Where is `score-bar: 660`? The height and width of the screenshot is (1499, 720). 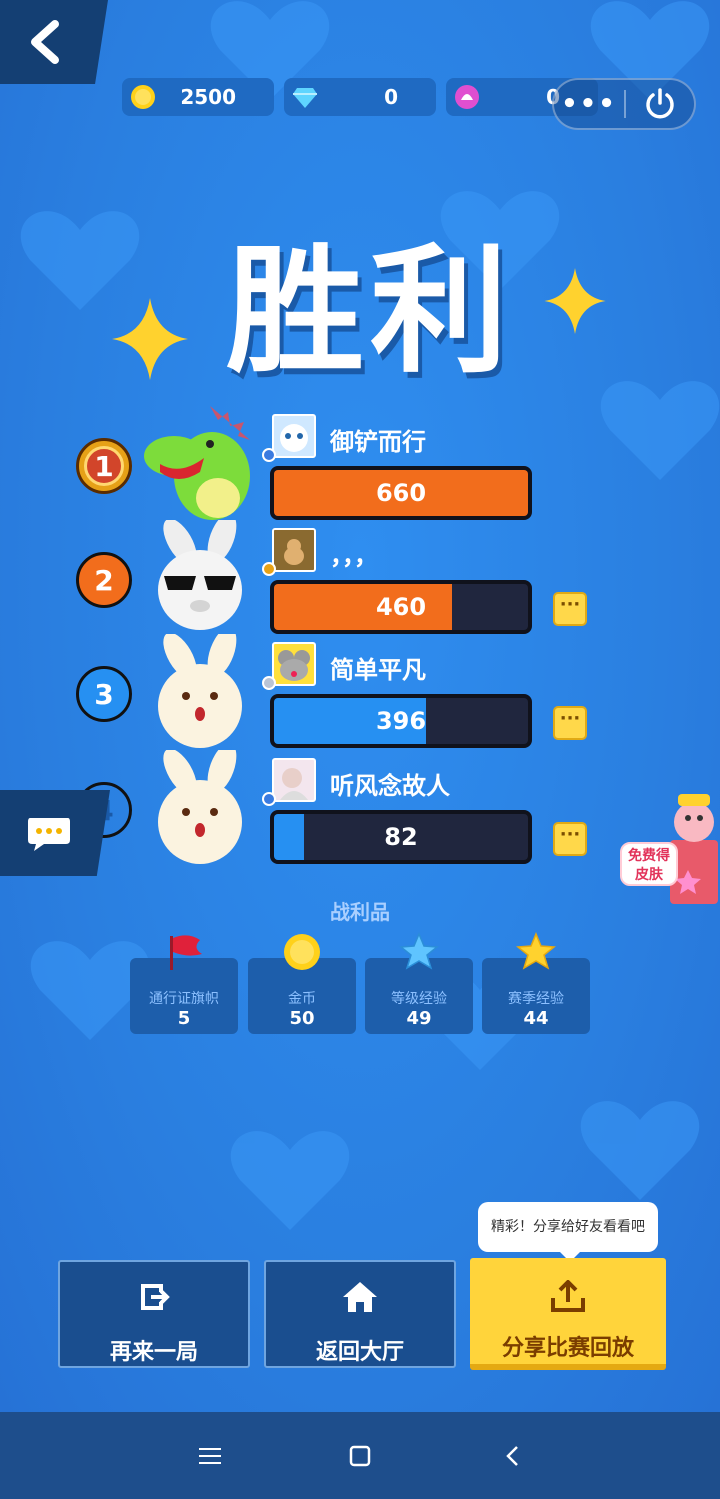
score-bar: 660 is located at coordinates (401, 493).